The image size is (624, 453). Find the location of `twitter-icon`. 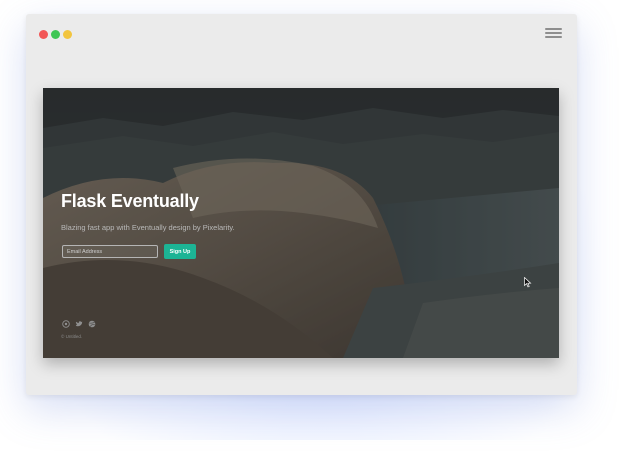

twitter-icon is located at coordinates (79, 324).